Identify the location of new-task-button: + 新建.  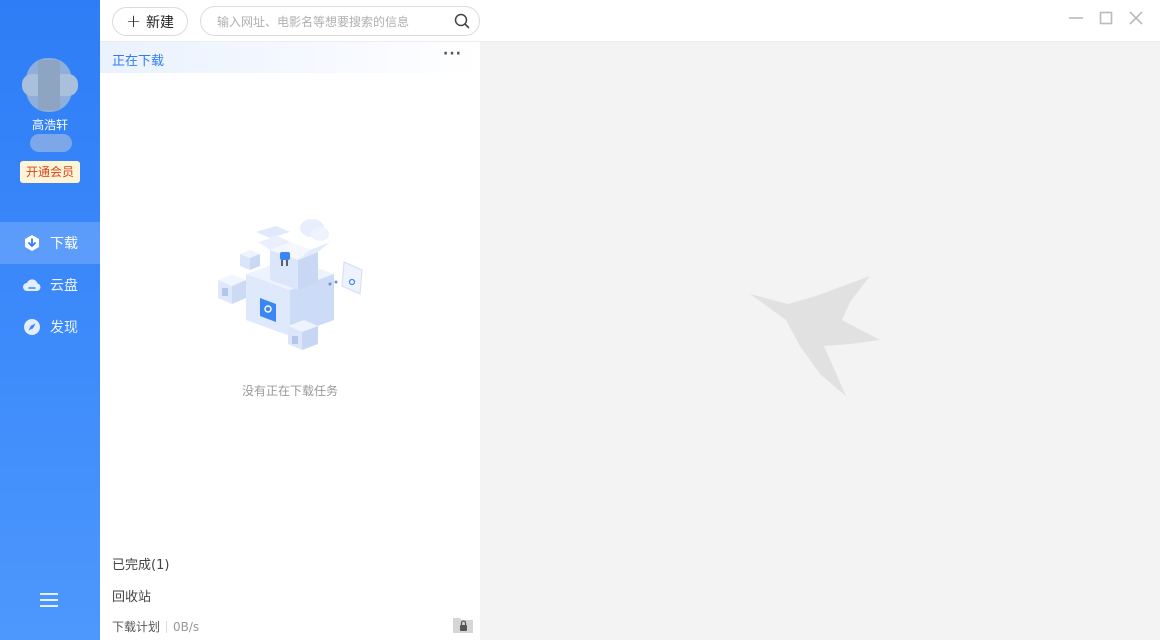
(150, 21).